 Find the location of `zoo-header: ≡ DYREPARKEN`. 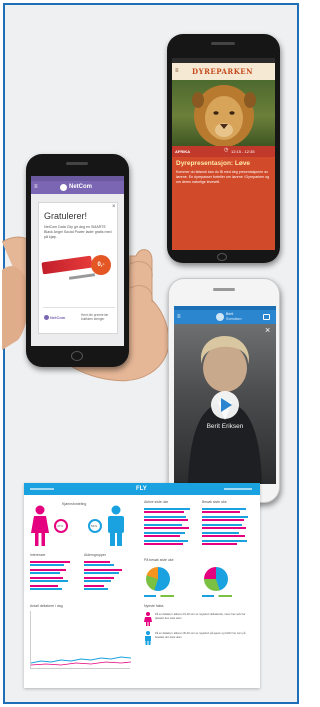

zoo-header: ≡ DYREPARKEN is located at coordinates (223, 71).